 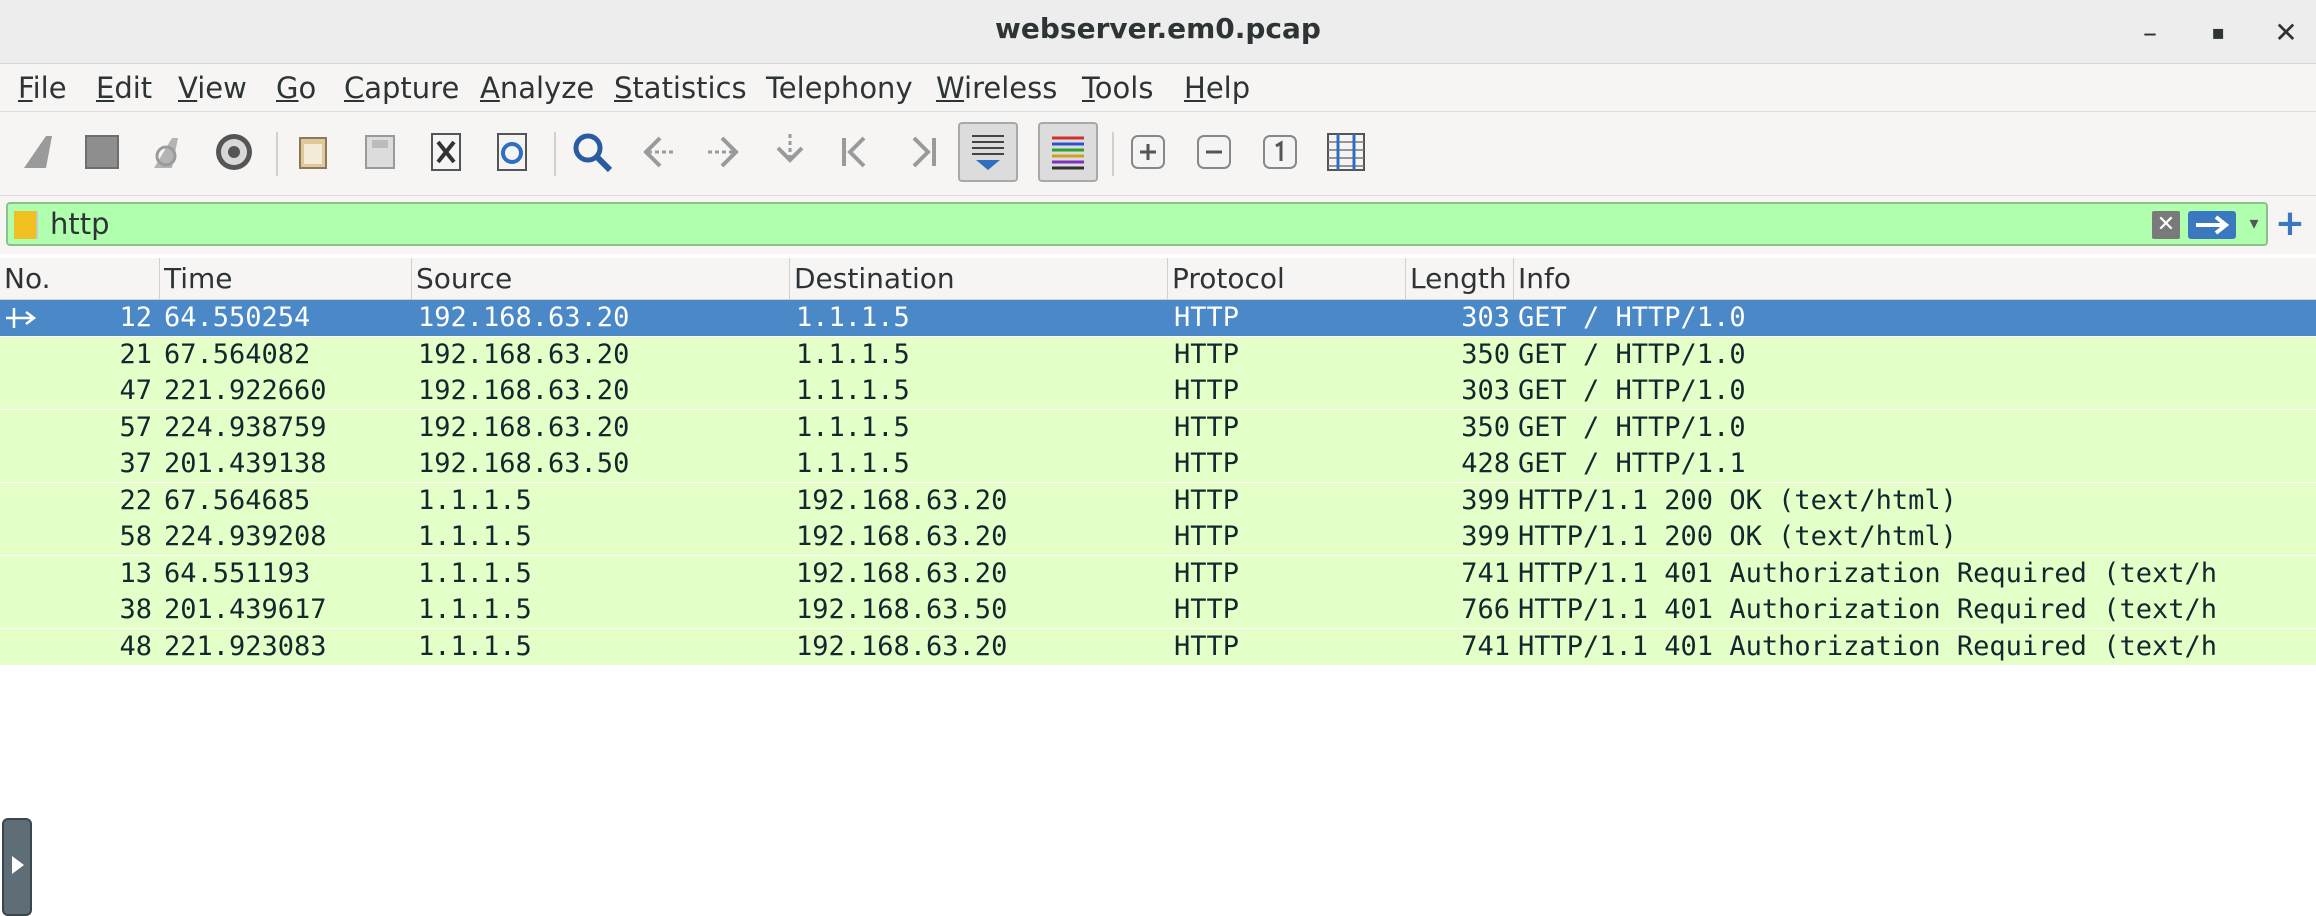 I want to click on cell-time: 67.564685, so click(x=237, y=500).